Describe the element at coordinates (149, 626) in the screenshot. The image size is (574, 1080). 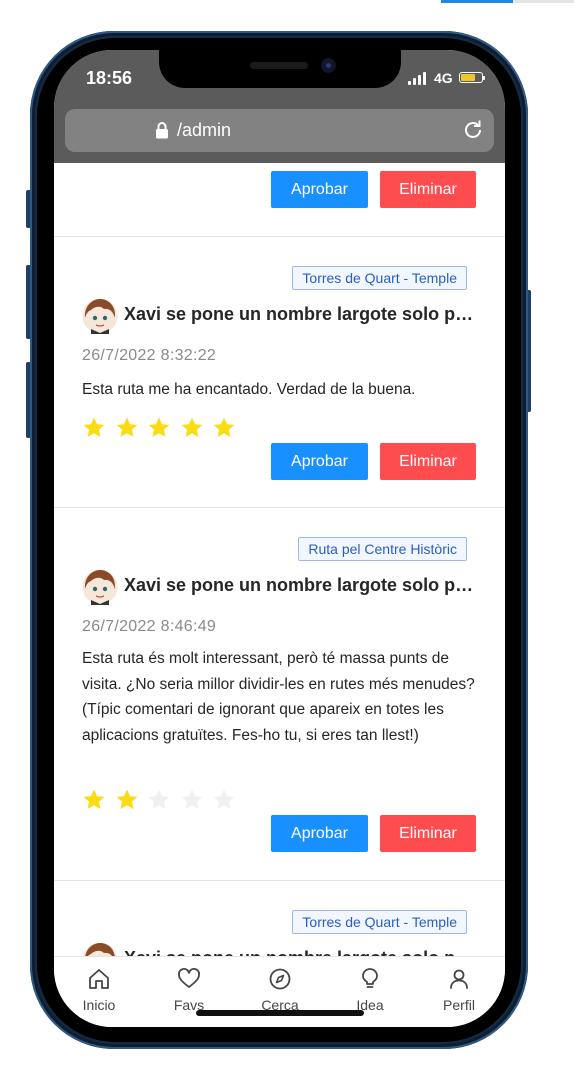
I see `review-date: 26/7/2022 8:46:49` at that location.